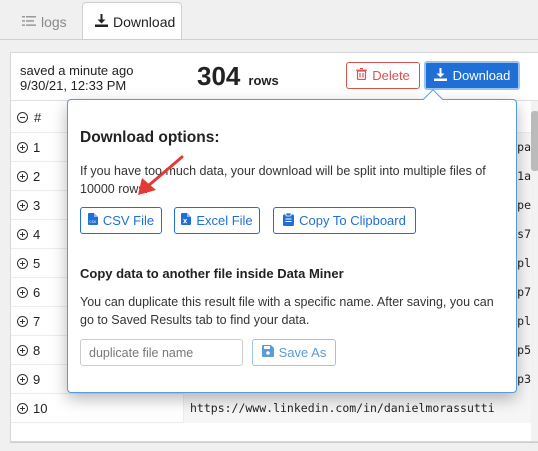 This screenshot has height=451, width=538. I want to click on collapse-all-toggle: #, so click(29, 117).